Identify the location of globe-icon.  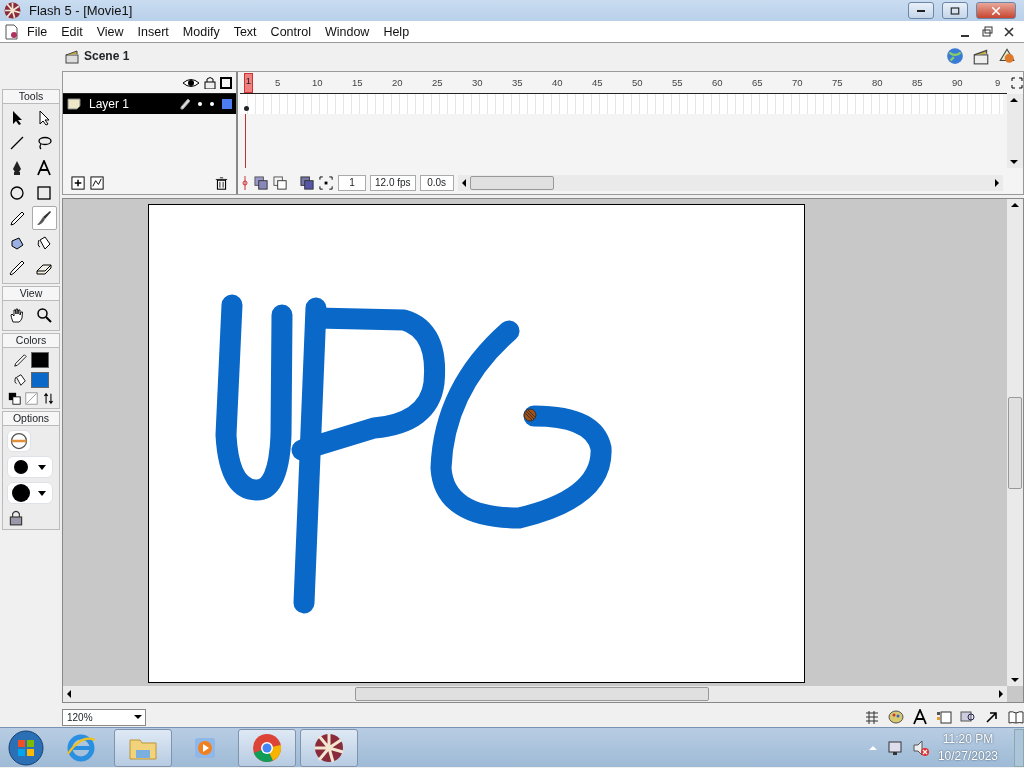
(955, 56).